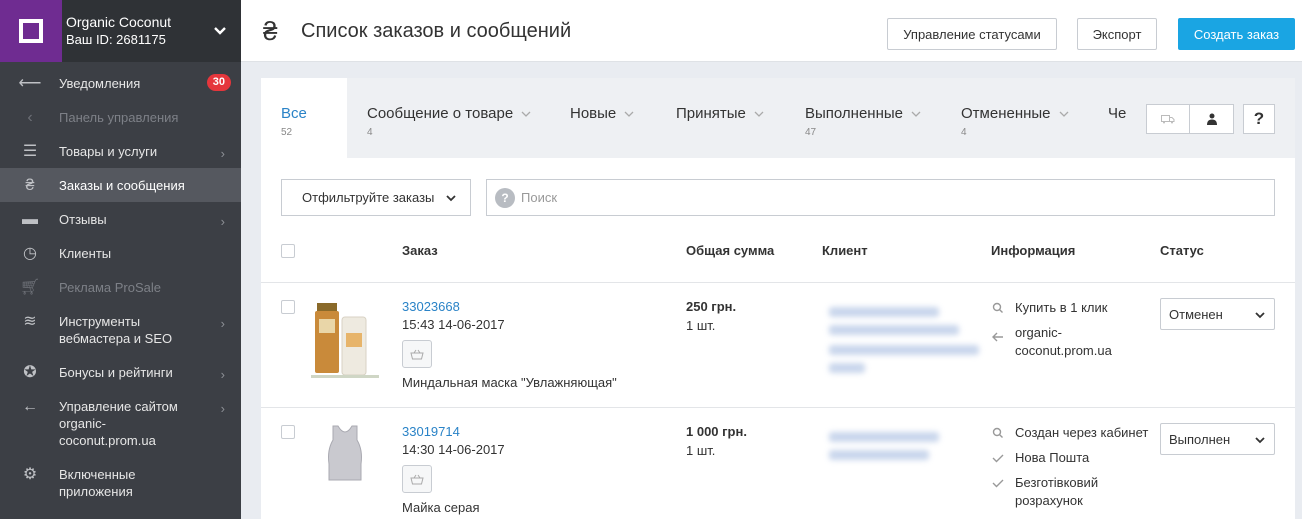  I want to click on create-order-button: Создать заказ, so click(1236, 34).